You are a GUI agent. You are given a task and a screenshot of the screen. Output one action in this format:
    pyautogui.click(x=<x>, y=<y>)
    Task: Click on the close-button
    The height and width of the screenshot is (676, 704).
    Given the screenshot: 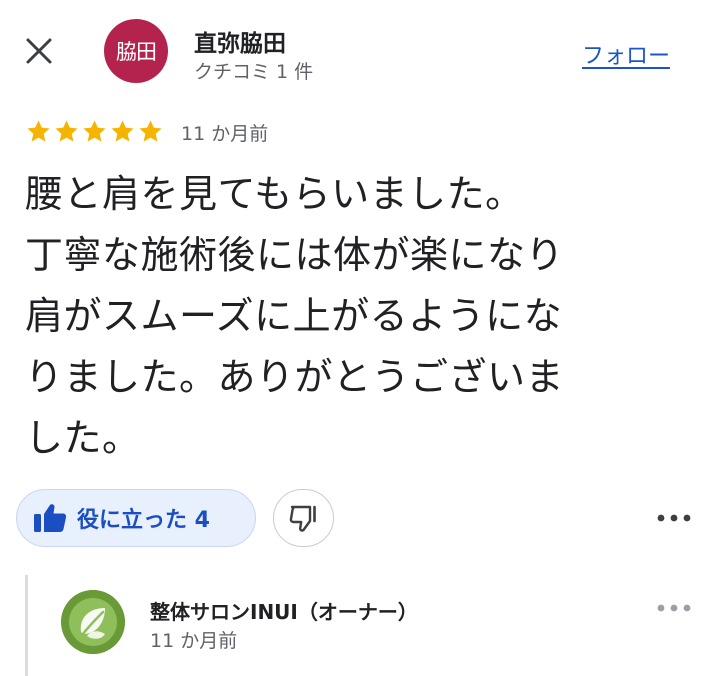 What is the action you would take?
    pyautogui.click(x=39, y=51)
    